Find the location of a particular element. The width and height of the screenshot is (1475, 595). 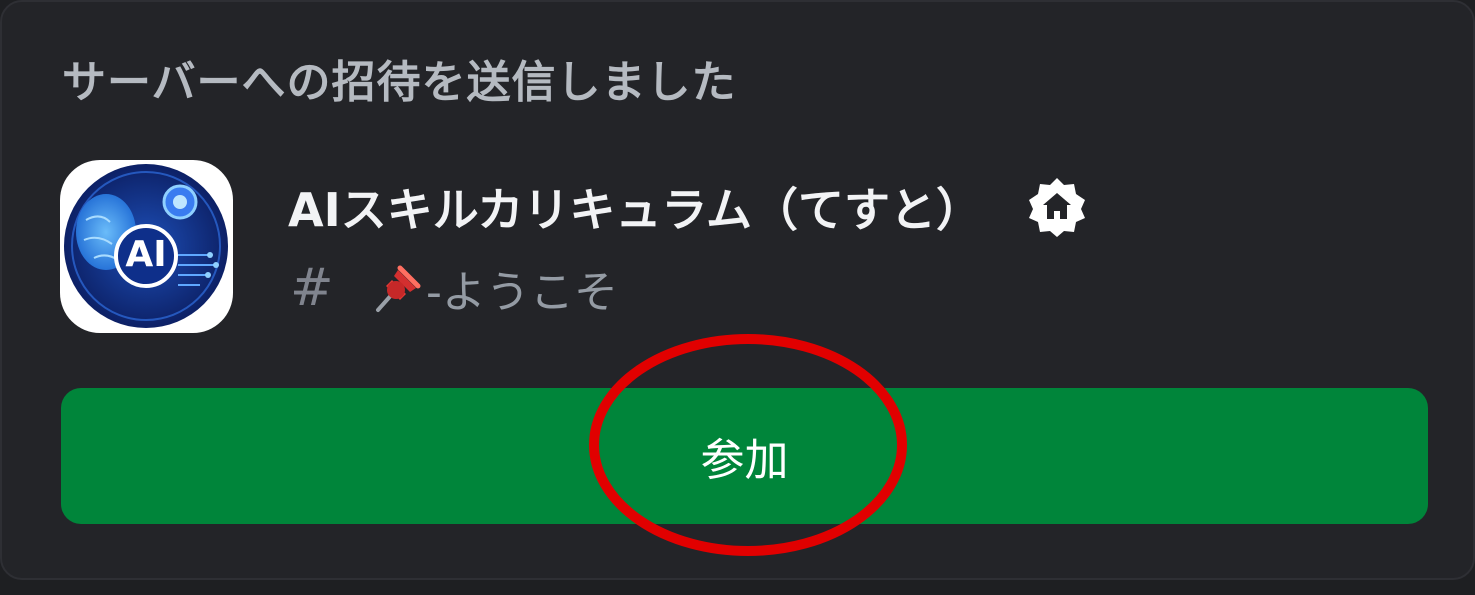

server-name: AIスキルカリキュラム（てすと） is located at coordinates (635, 210).